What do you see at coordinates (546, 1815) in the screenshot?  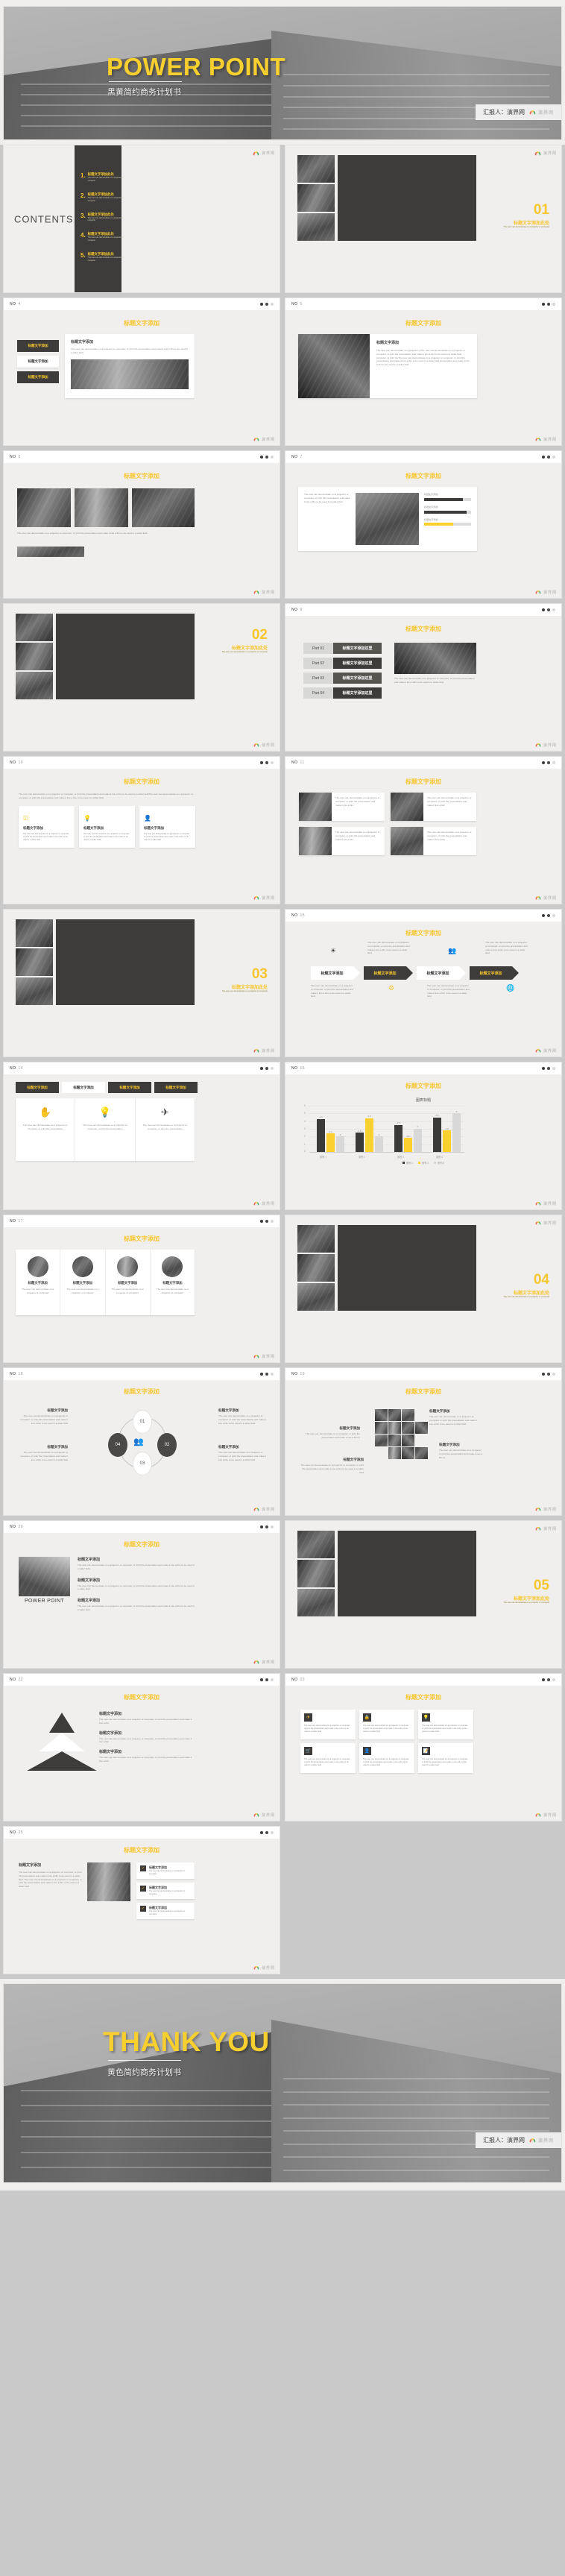 I see `watermark: 演界网` at bounding box center [546, 1815].